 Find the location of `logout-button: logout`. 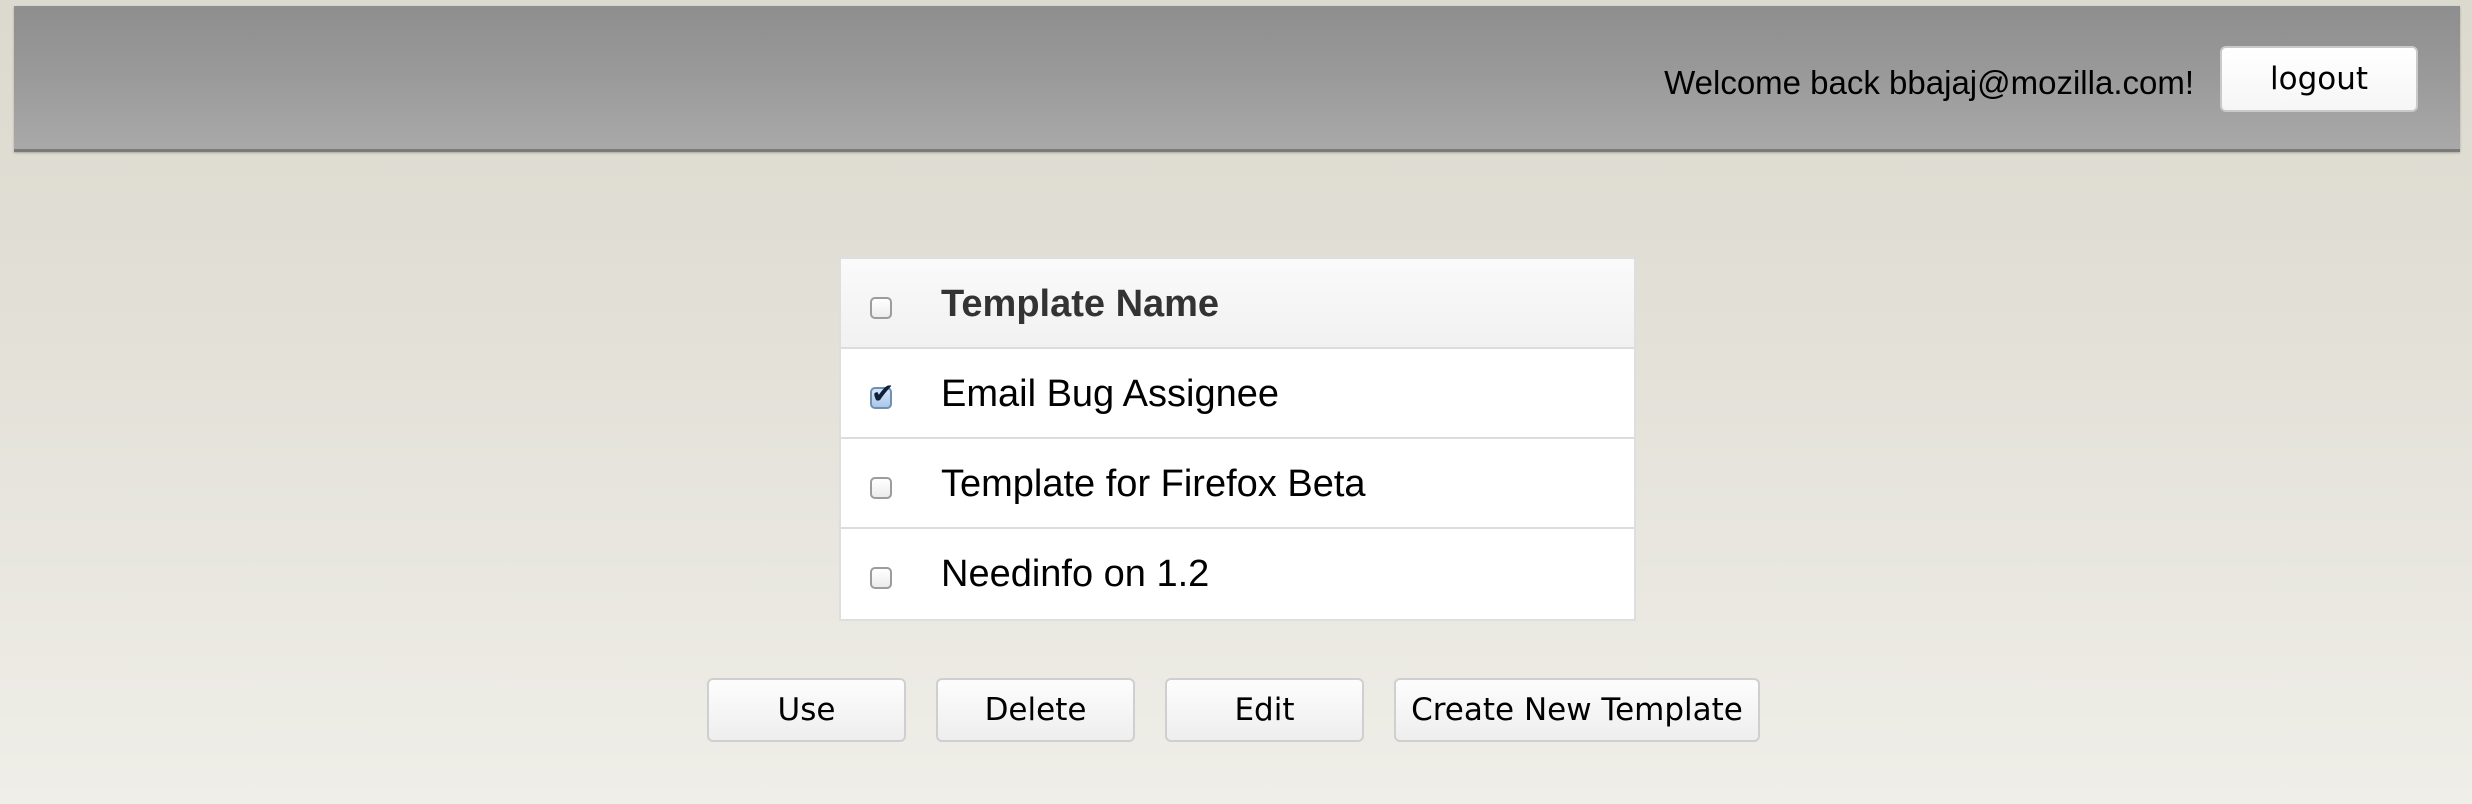

logout-button: logout is located at coordinates (2319, 79).